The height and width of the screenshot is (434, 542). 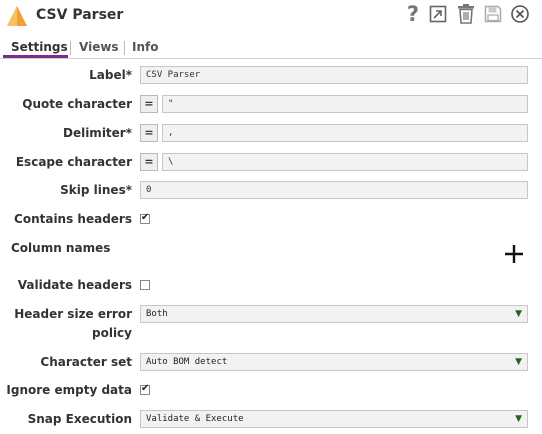 I want to click on tab-settings: Settings, so click(x=39, y=47).